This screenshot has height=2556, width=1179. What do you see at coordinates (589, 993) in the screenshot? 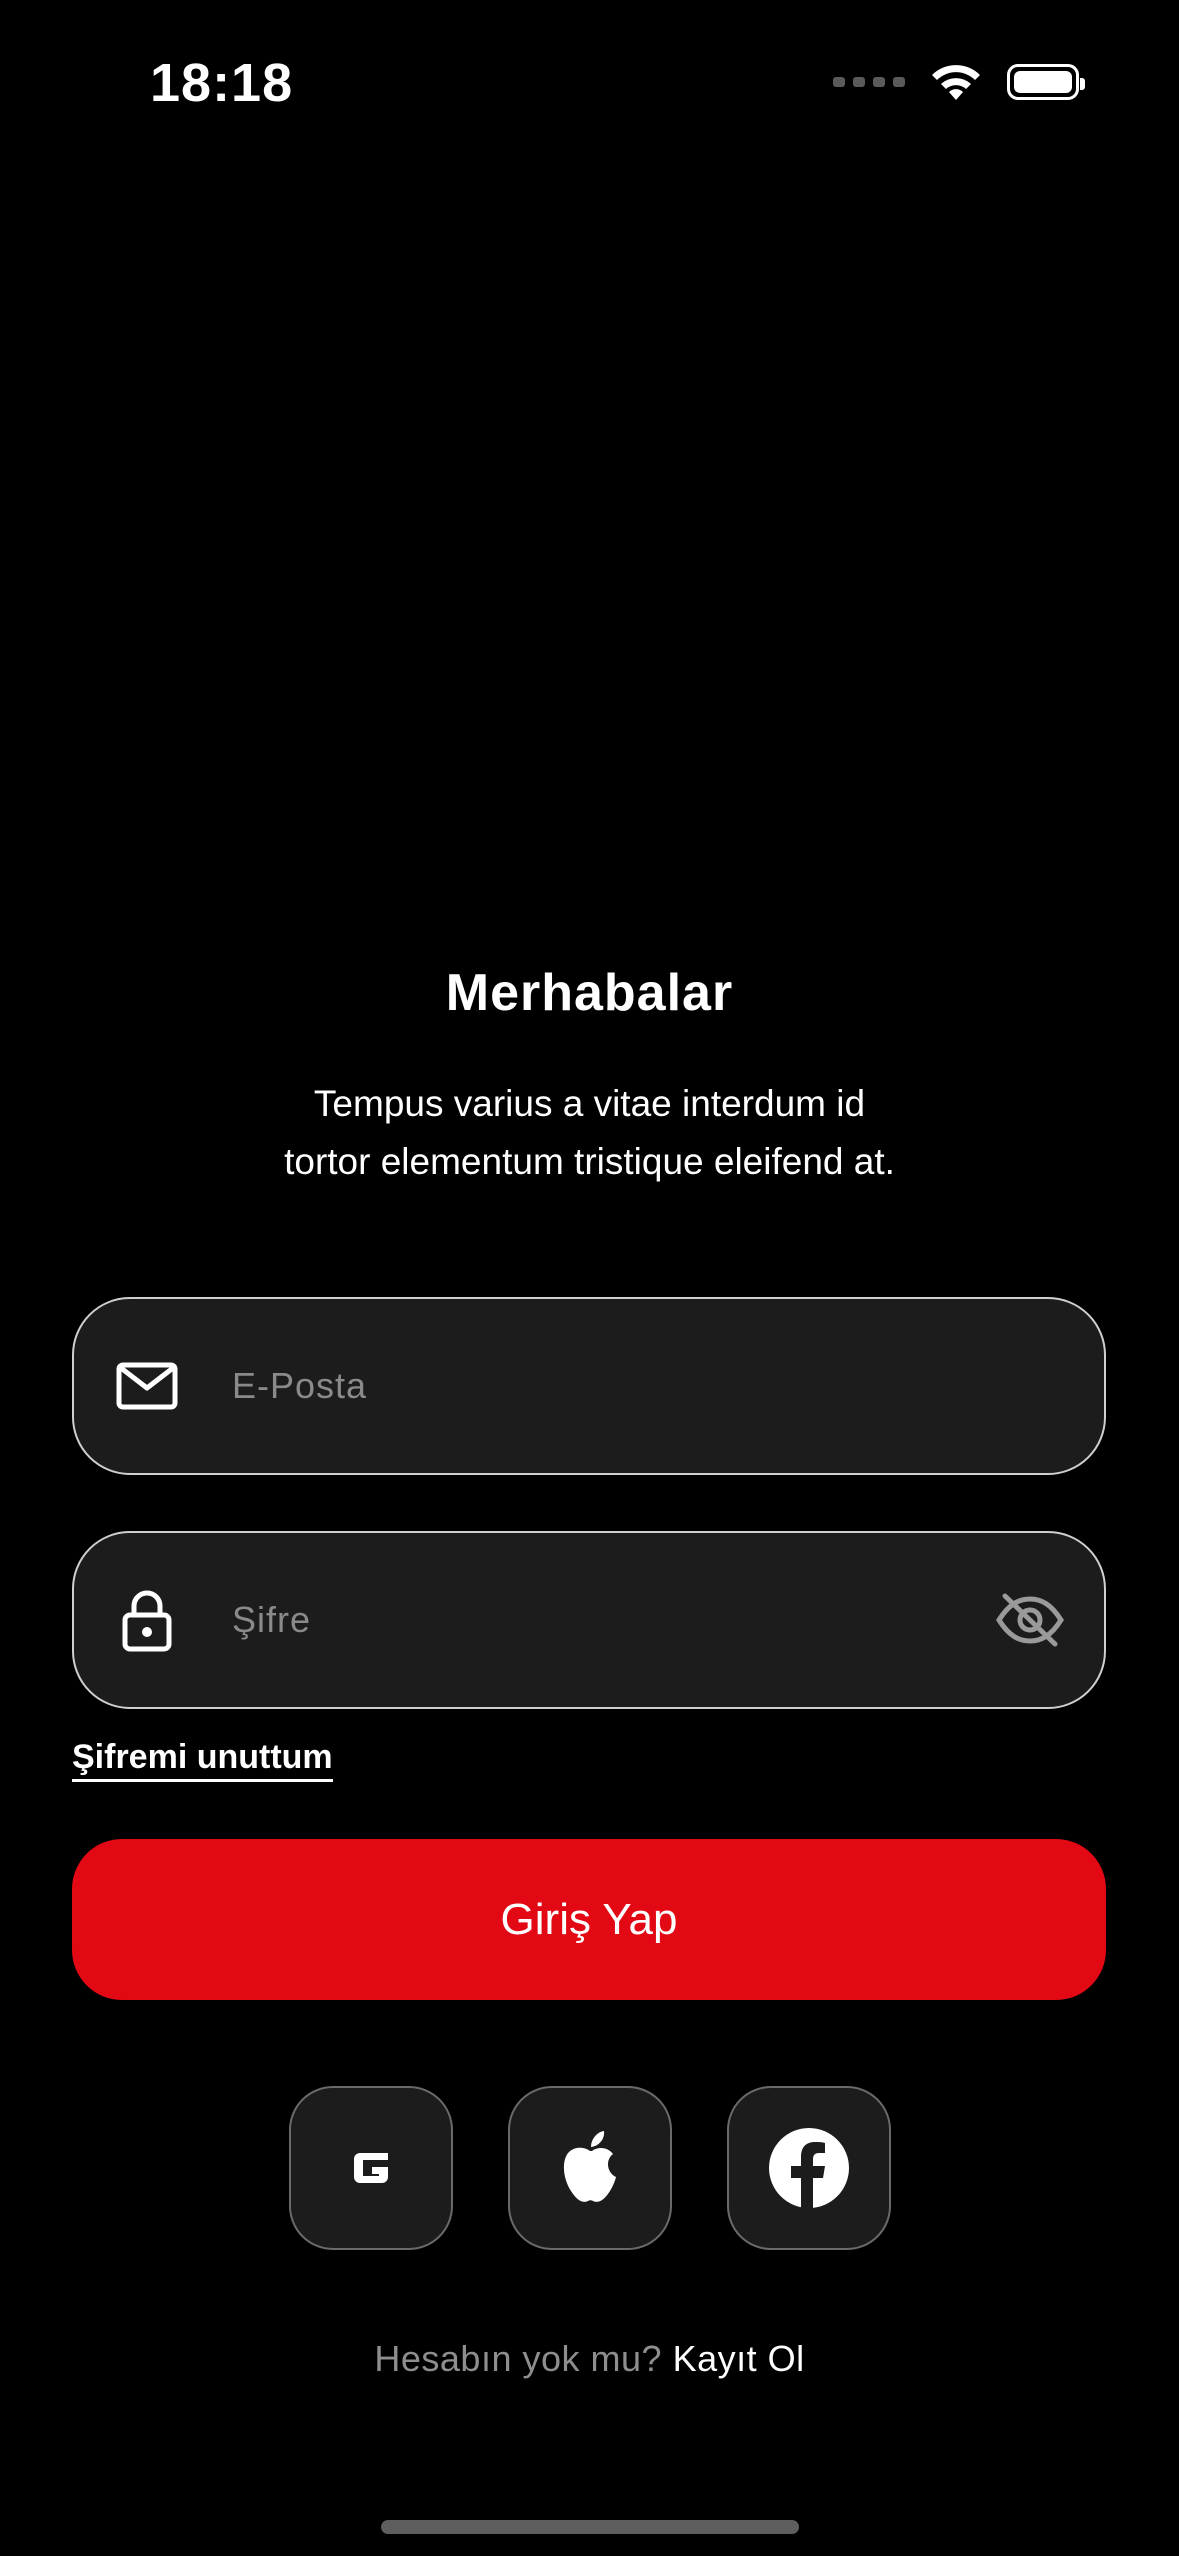
I see `page-title: Merhabalar` at bounding box center [589, 993].